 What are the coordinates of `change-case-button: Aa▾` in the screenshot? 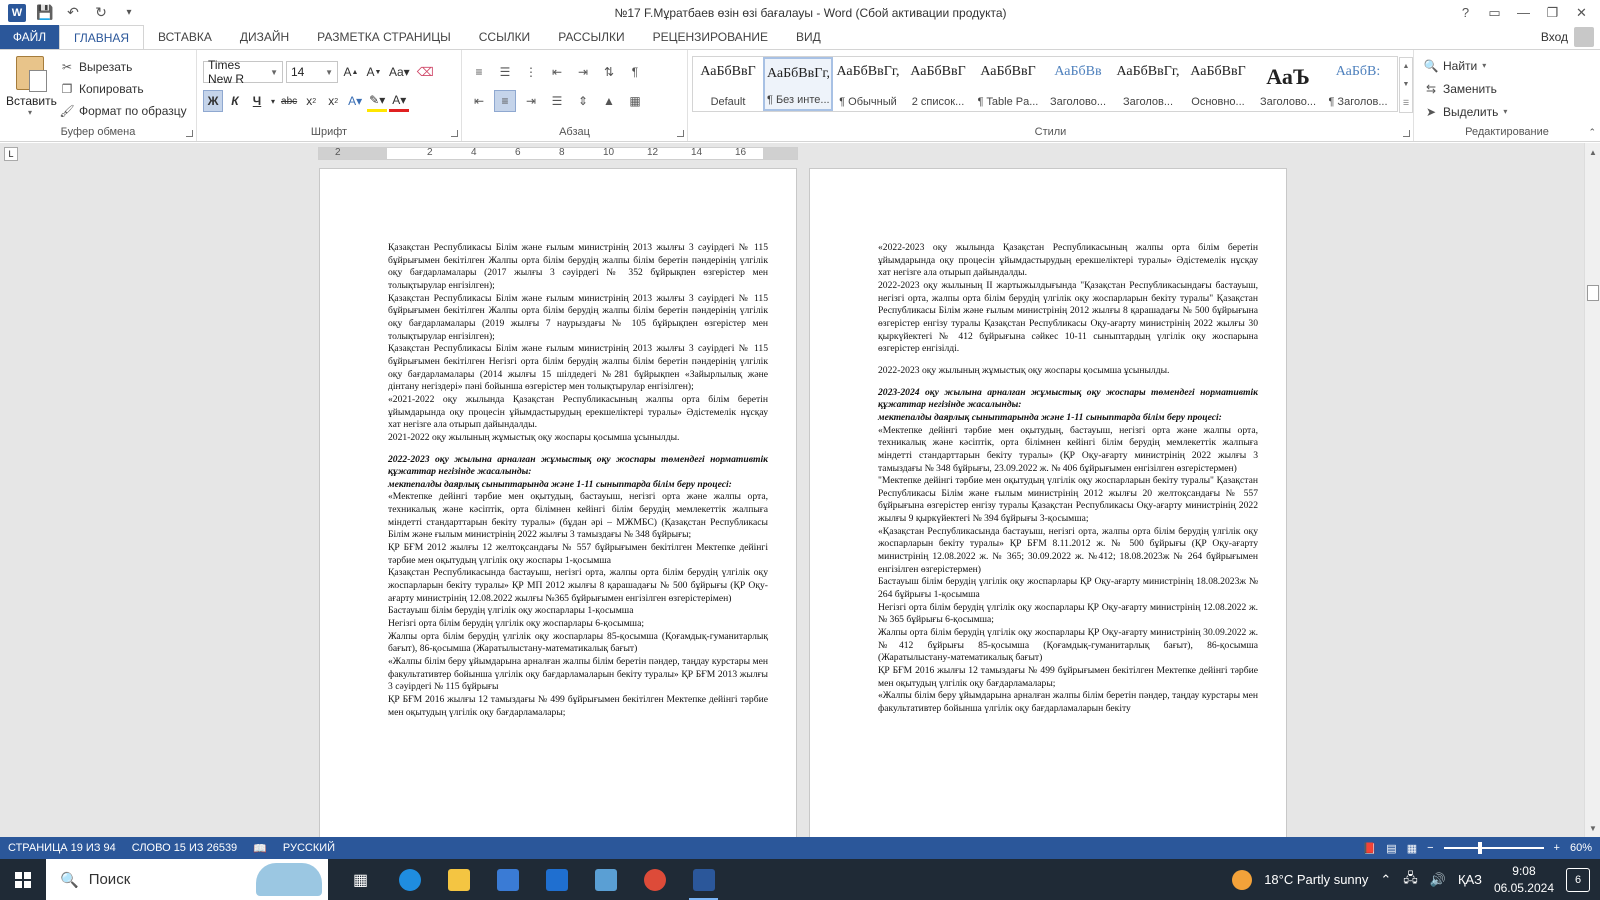 It's located at (399, 72).